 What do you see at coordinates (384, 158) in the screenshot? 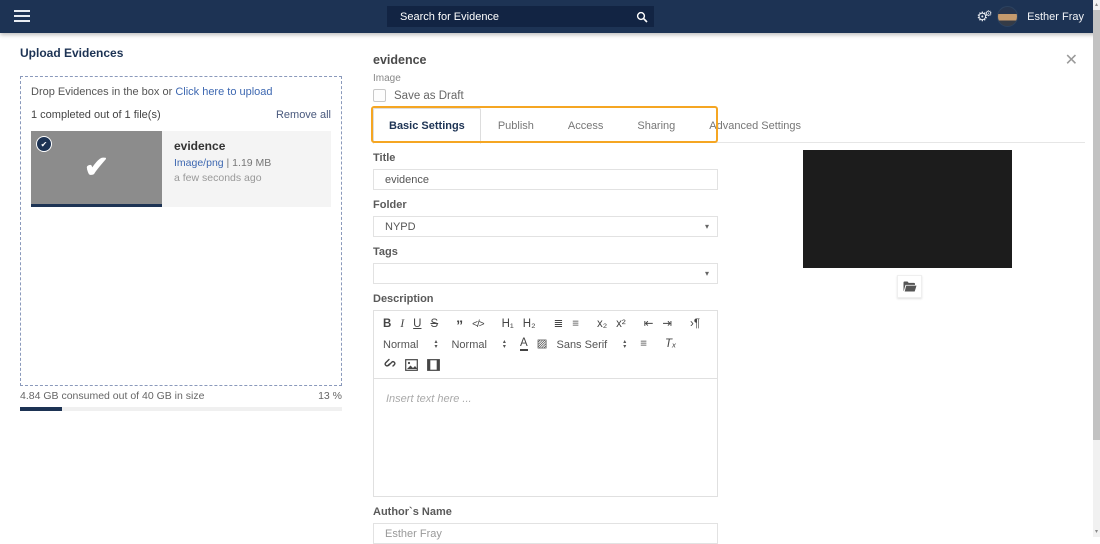
I see `title-label: Title` at bounding box center [384, 158].